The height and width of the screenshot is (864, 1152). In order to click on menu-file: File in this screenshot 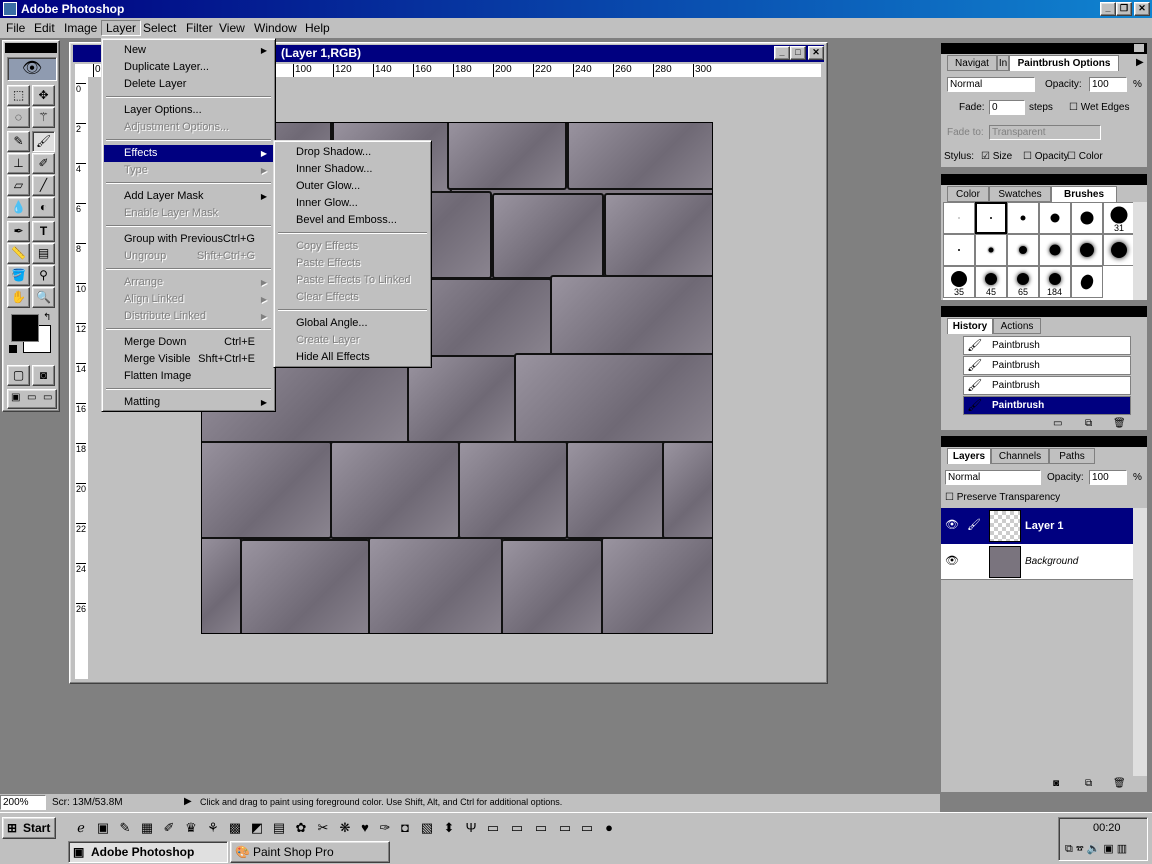, I will do `click(15, 28)`.